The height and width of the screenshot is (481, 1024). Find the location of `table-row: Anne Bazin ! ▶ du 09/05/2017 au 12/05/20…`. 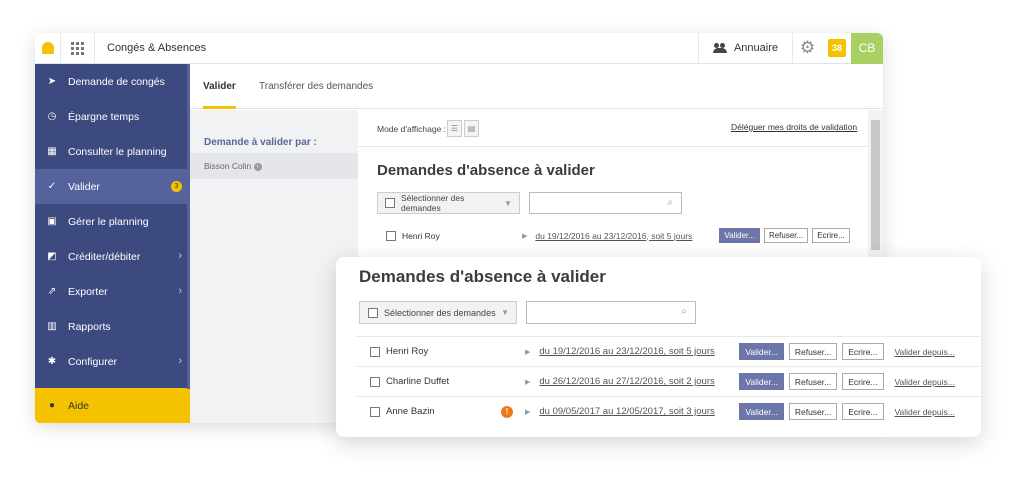

table-row: Anne Bazin ! ▶ du 09/05/2017 au 12/05/20… is located at coordinates (668, 411).